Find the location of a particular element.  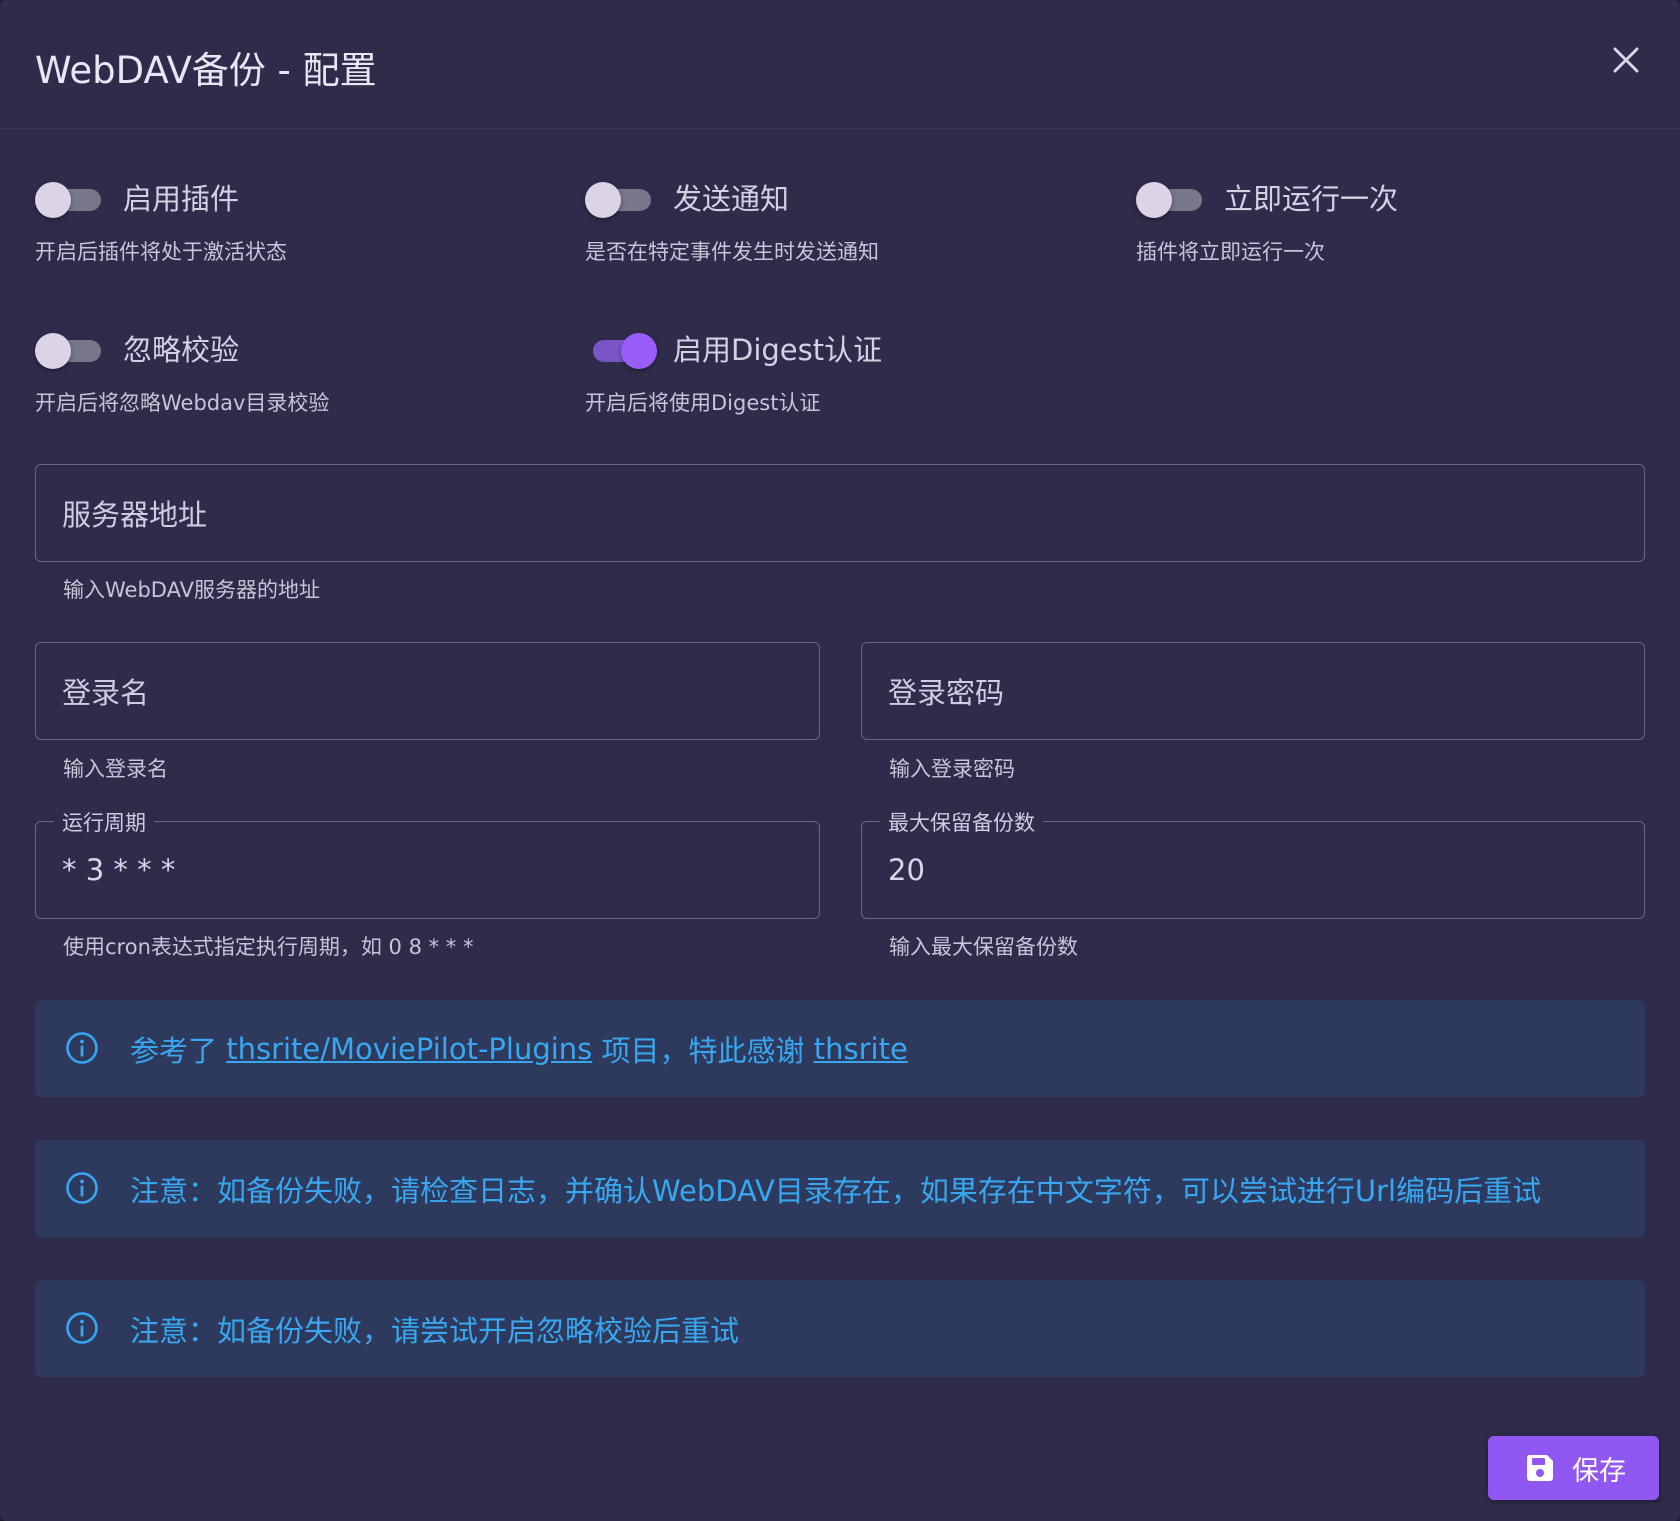

ignore-check-label: 忽略校验 is located at coordinates (181, 350).